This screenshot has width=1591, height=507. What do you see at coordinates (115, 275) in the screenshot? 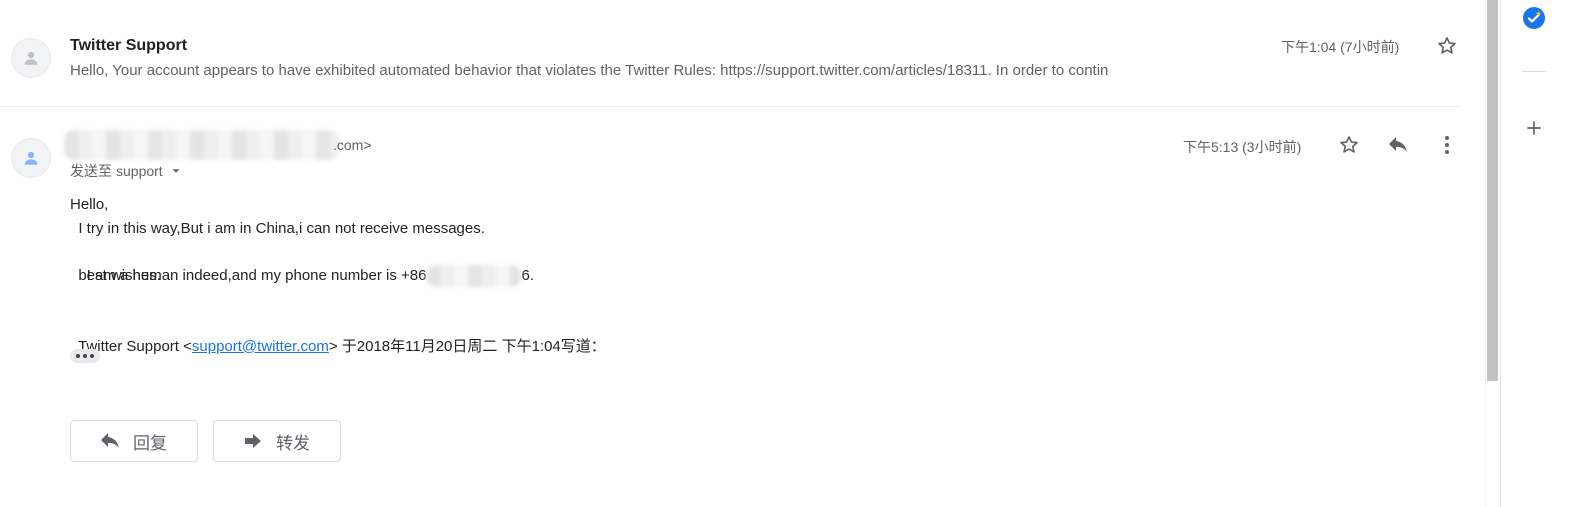
I see `message-body-line: best wishes.` at bounding box center [115, 275].